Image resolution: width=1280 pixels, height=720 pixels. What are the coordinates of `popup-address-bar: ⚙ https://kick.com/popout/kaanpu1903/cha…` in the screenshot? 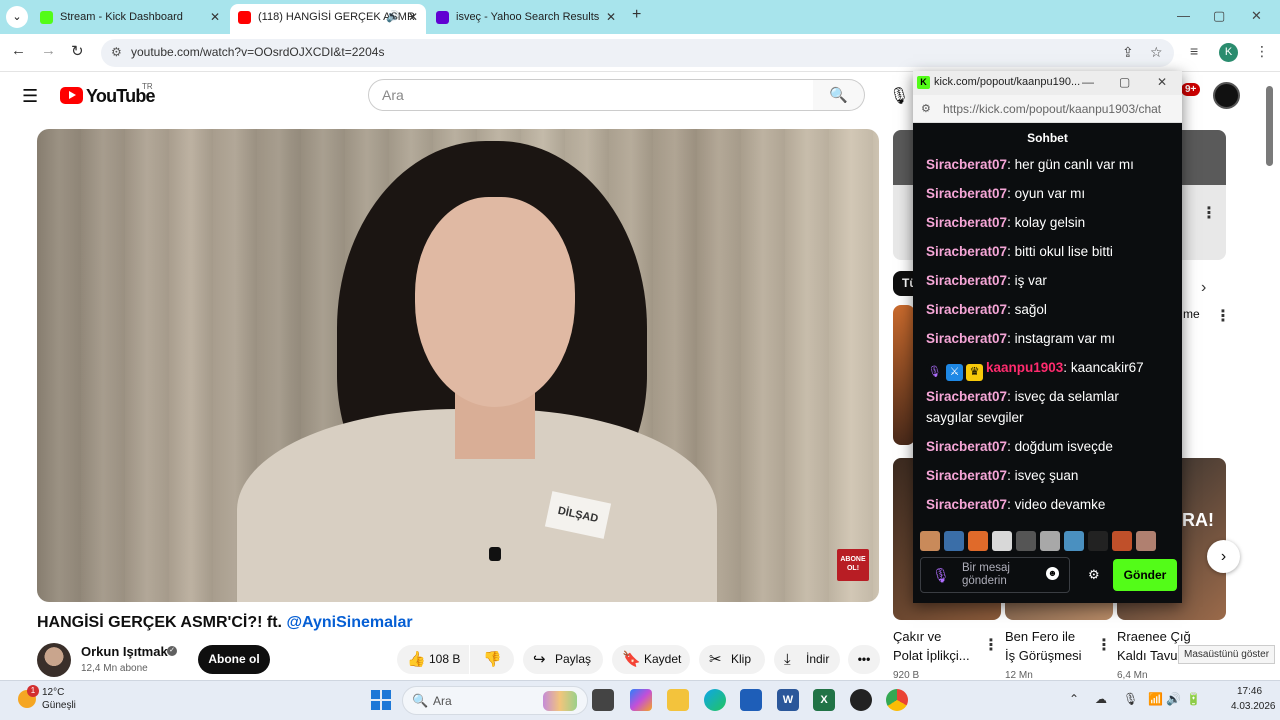 It's located at (1047, 109).